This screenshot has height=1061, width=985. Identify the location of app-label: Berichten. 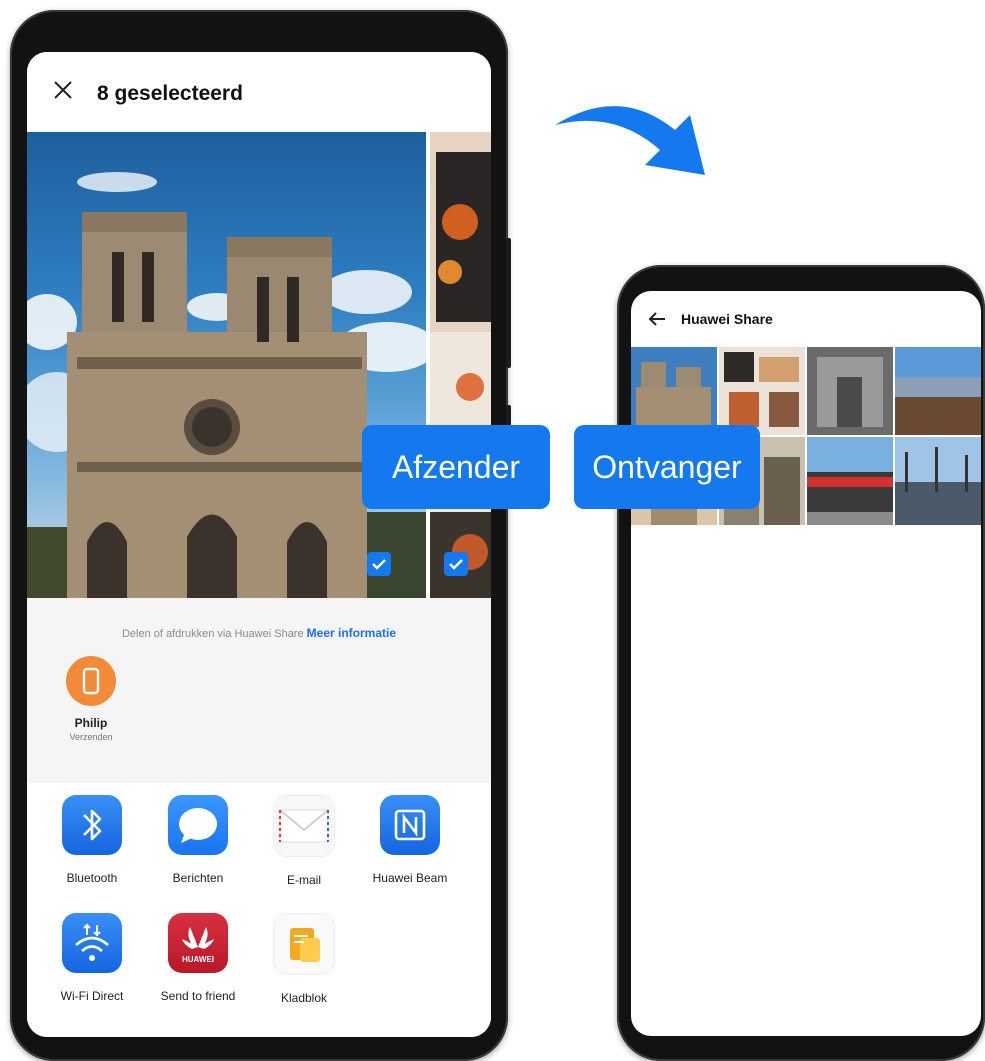
(198, 878).